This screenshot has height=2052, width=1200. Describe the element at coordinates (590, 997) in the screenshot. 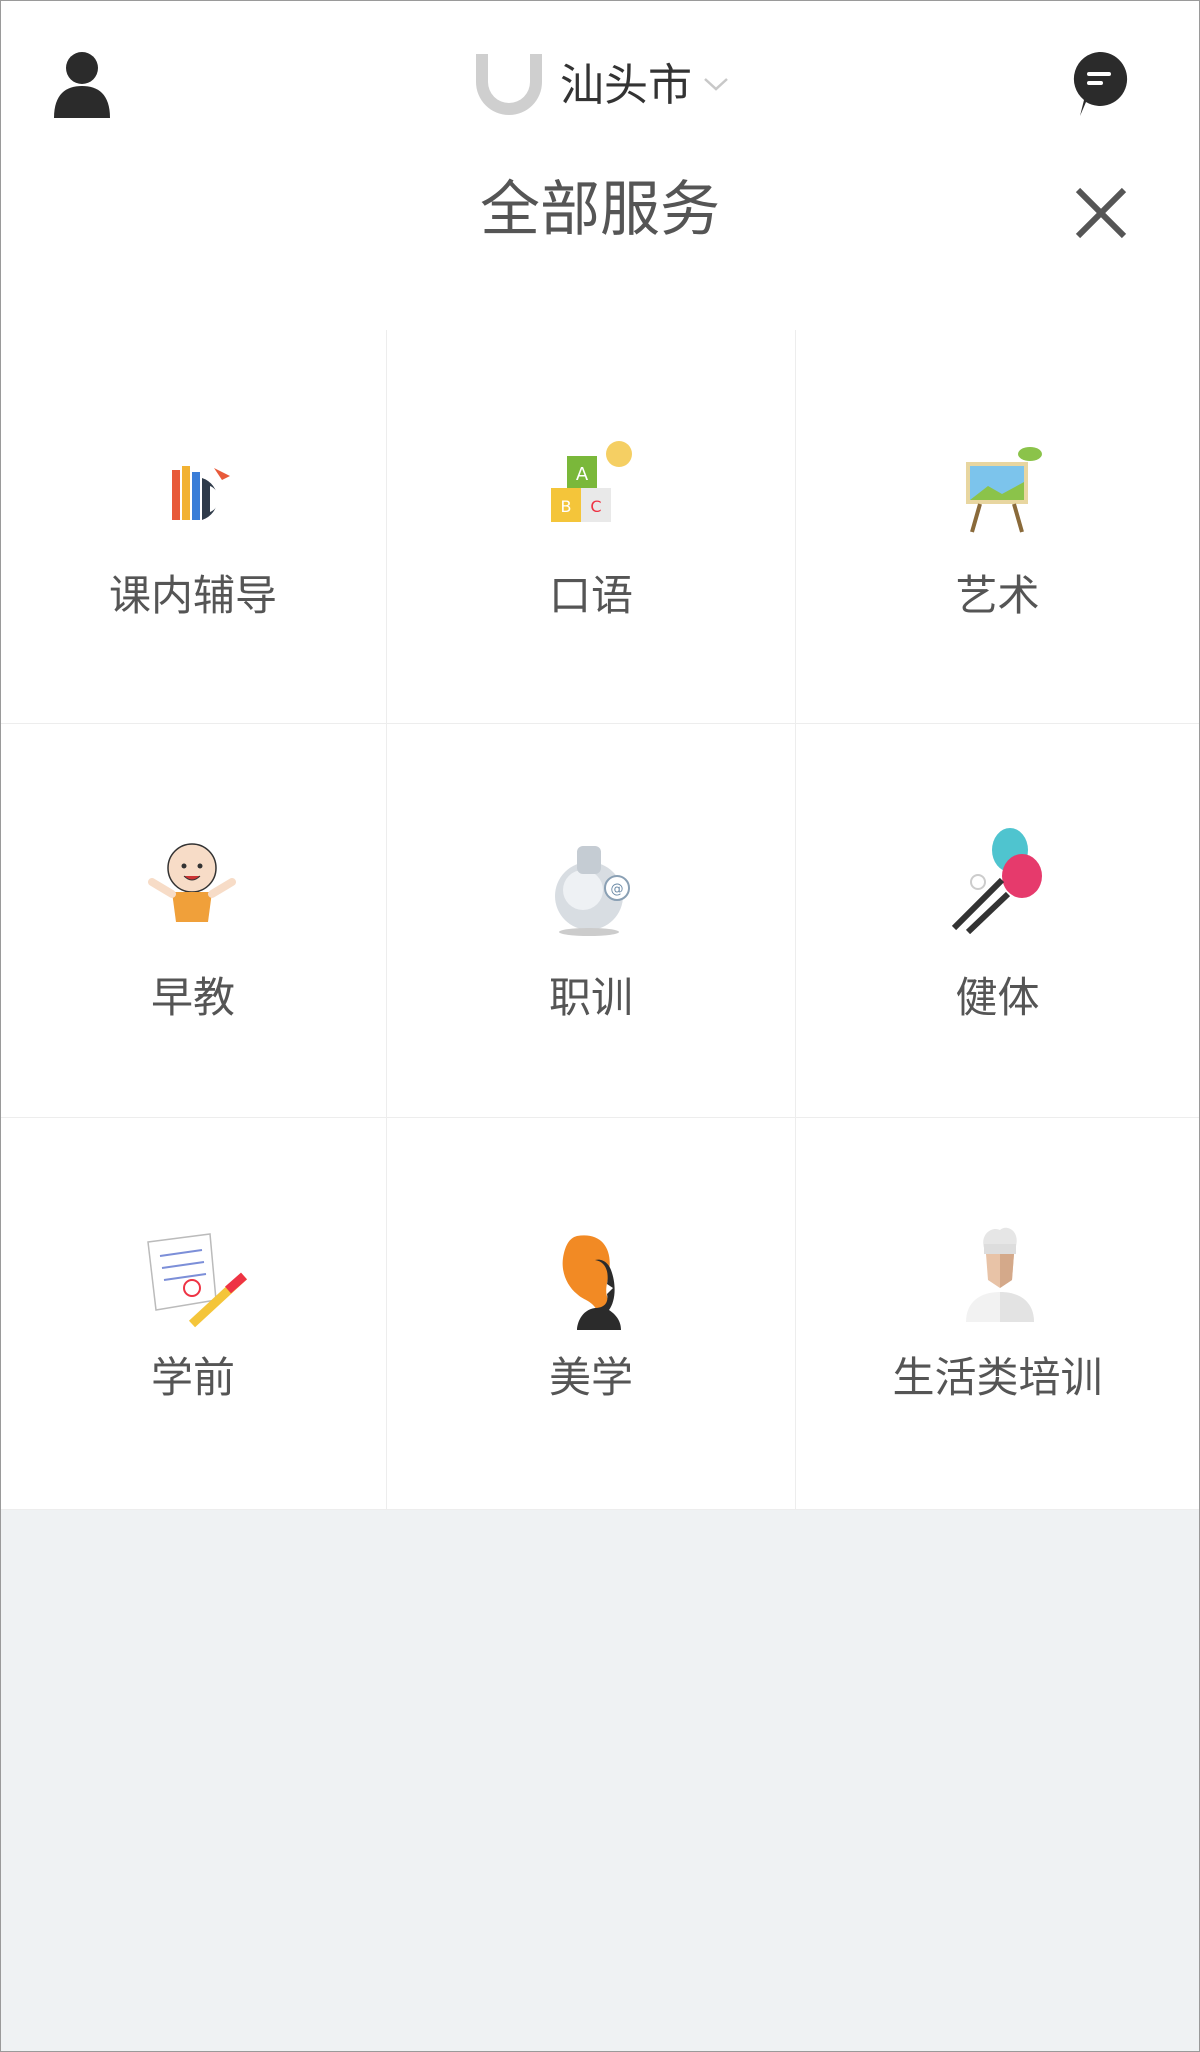

I see `service-label: 职训` at that location.